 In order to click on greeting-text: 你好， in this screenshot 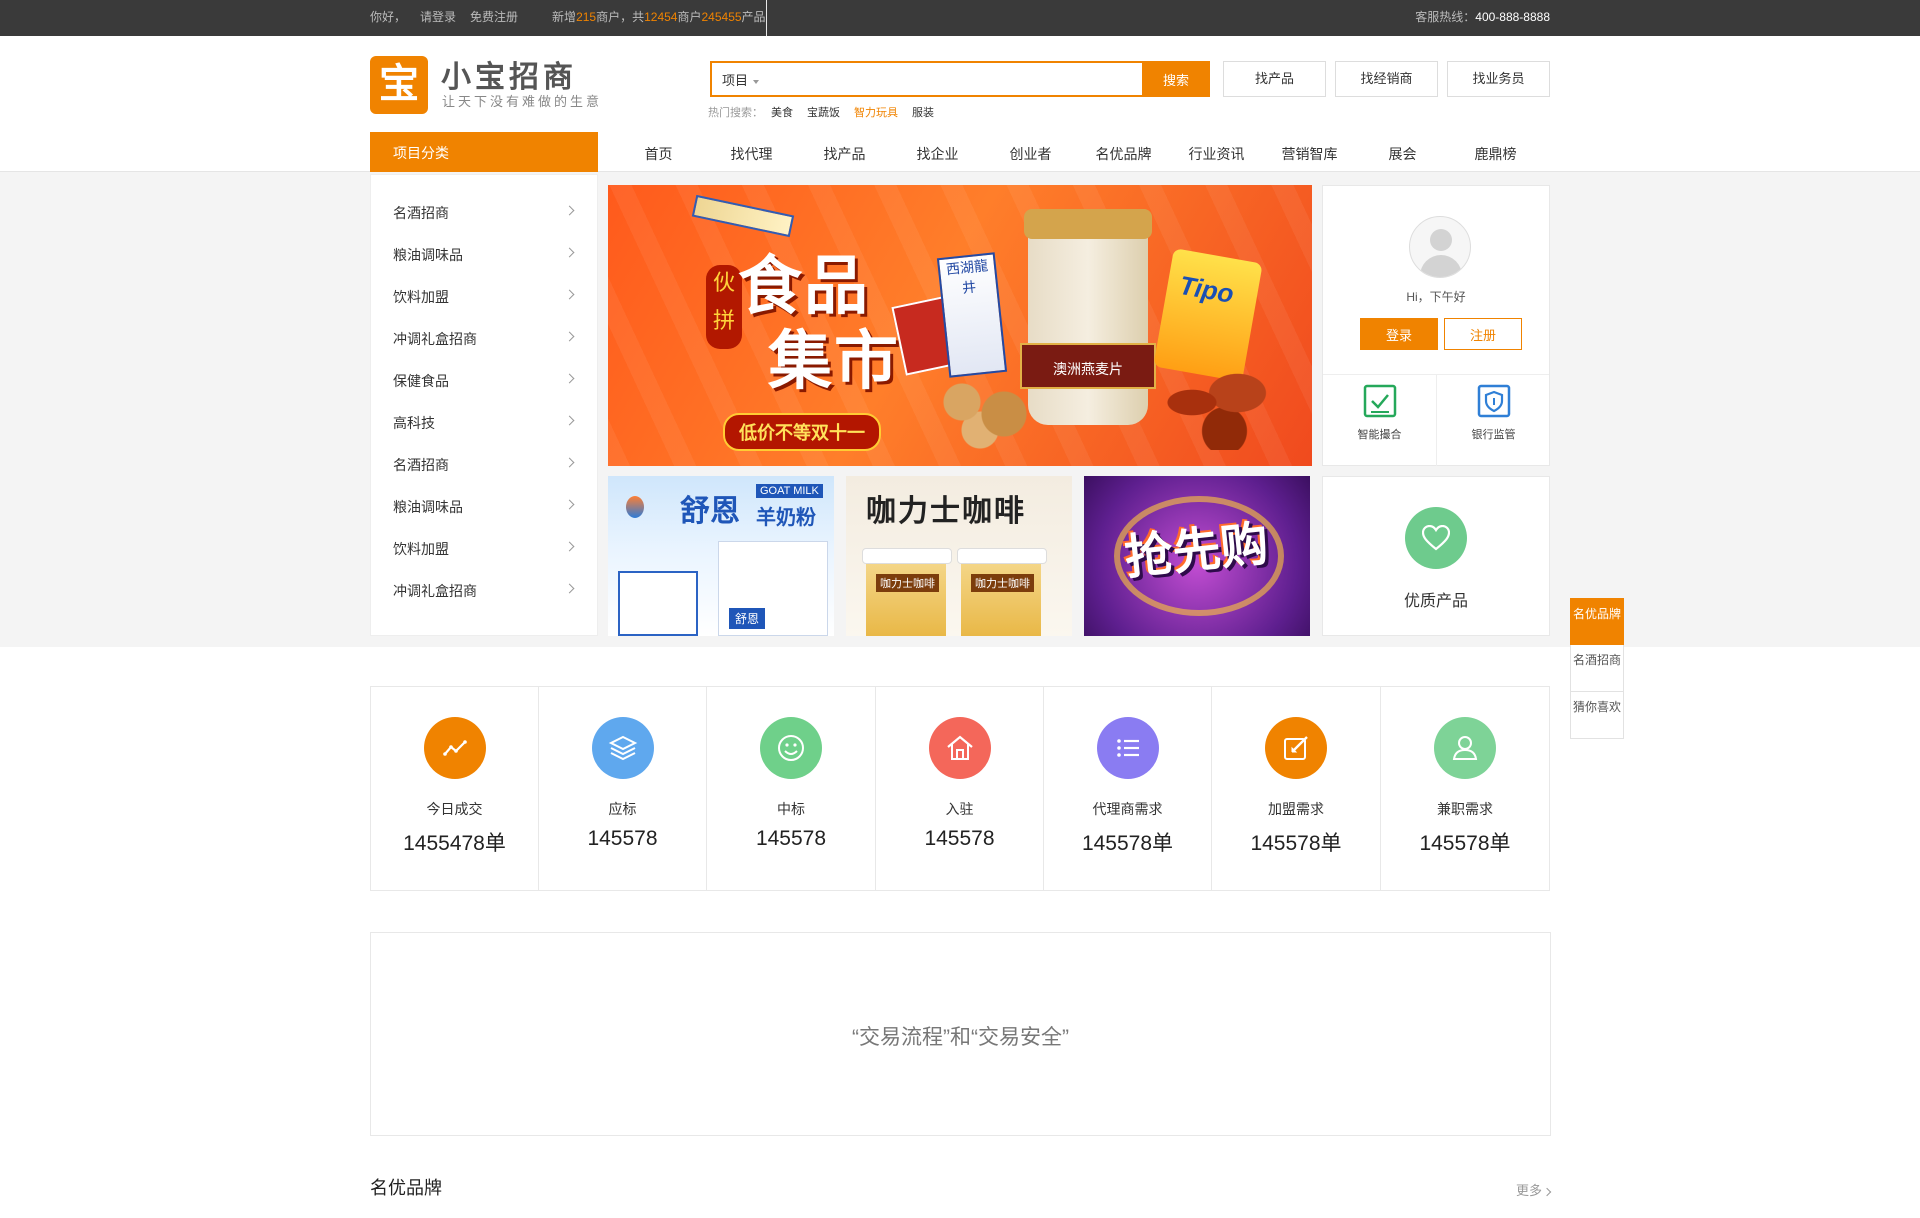, I will do `click(388, 17)`.